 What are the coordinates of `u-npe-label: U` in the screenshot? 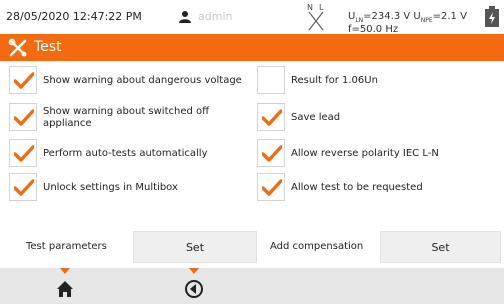 It's located at (417, 16).